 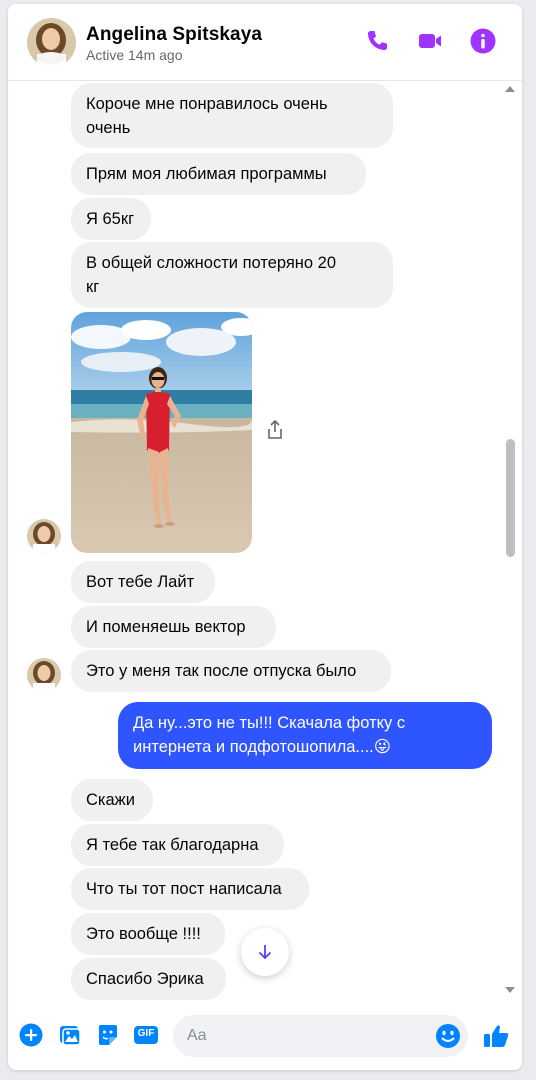 I want to click on more-actions-button, so click(x=31, y=1035).